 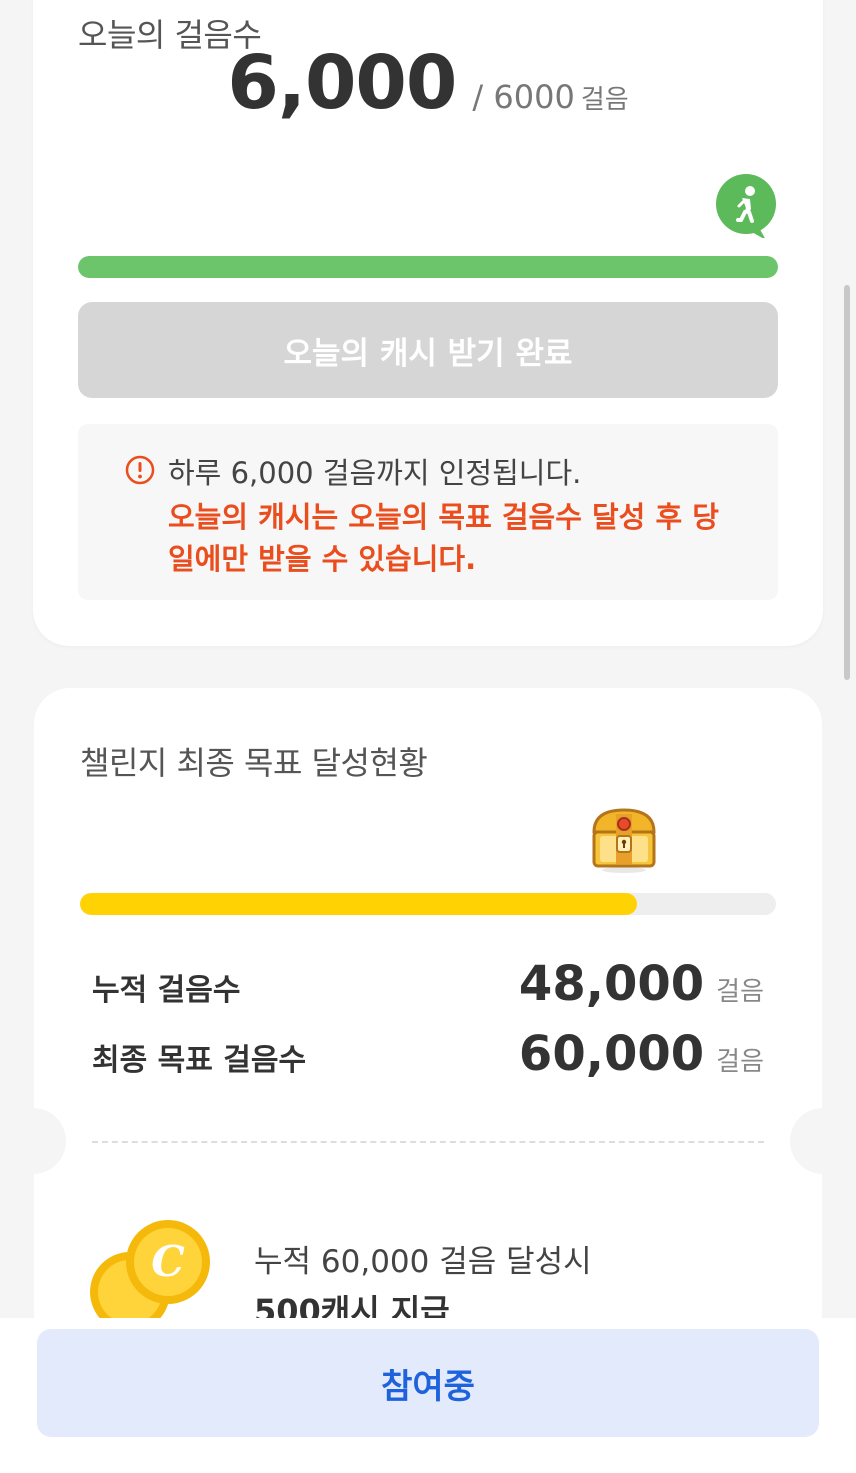 I want to click on notice-warning-text: 오늘의 캐시는 오늘의 목표 걸음수 달성 후 당일에만 받을 수 있습니다., so click(x=443, y=538).